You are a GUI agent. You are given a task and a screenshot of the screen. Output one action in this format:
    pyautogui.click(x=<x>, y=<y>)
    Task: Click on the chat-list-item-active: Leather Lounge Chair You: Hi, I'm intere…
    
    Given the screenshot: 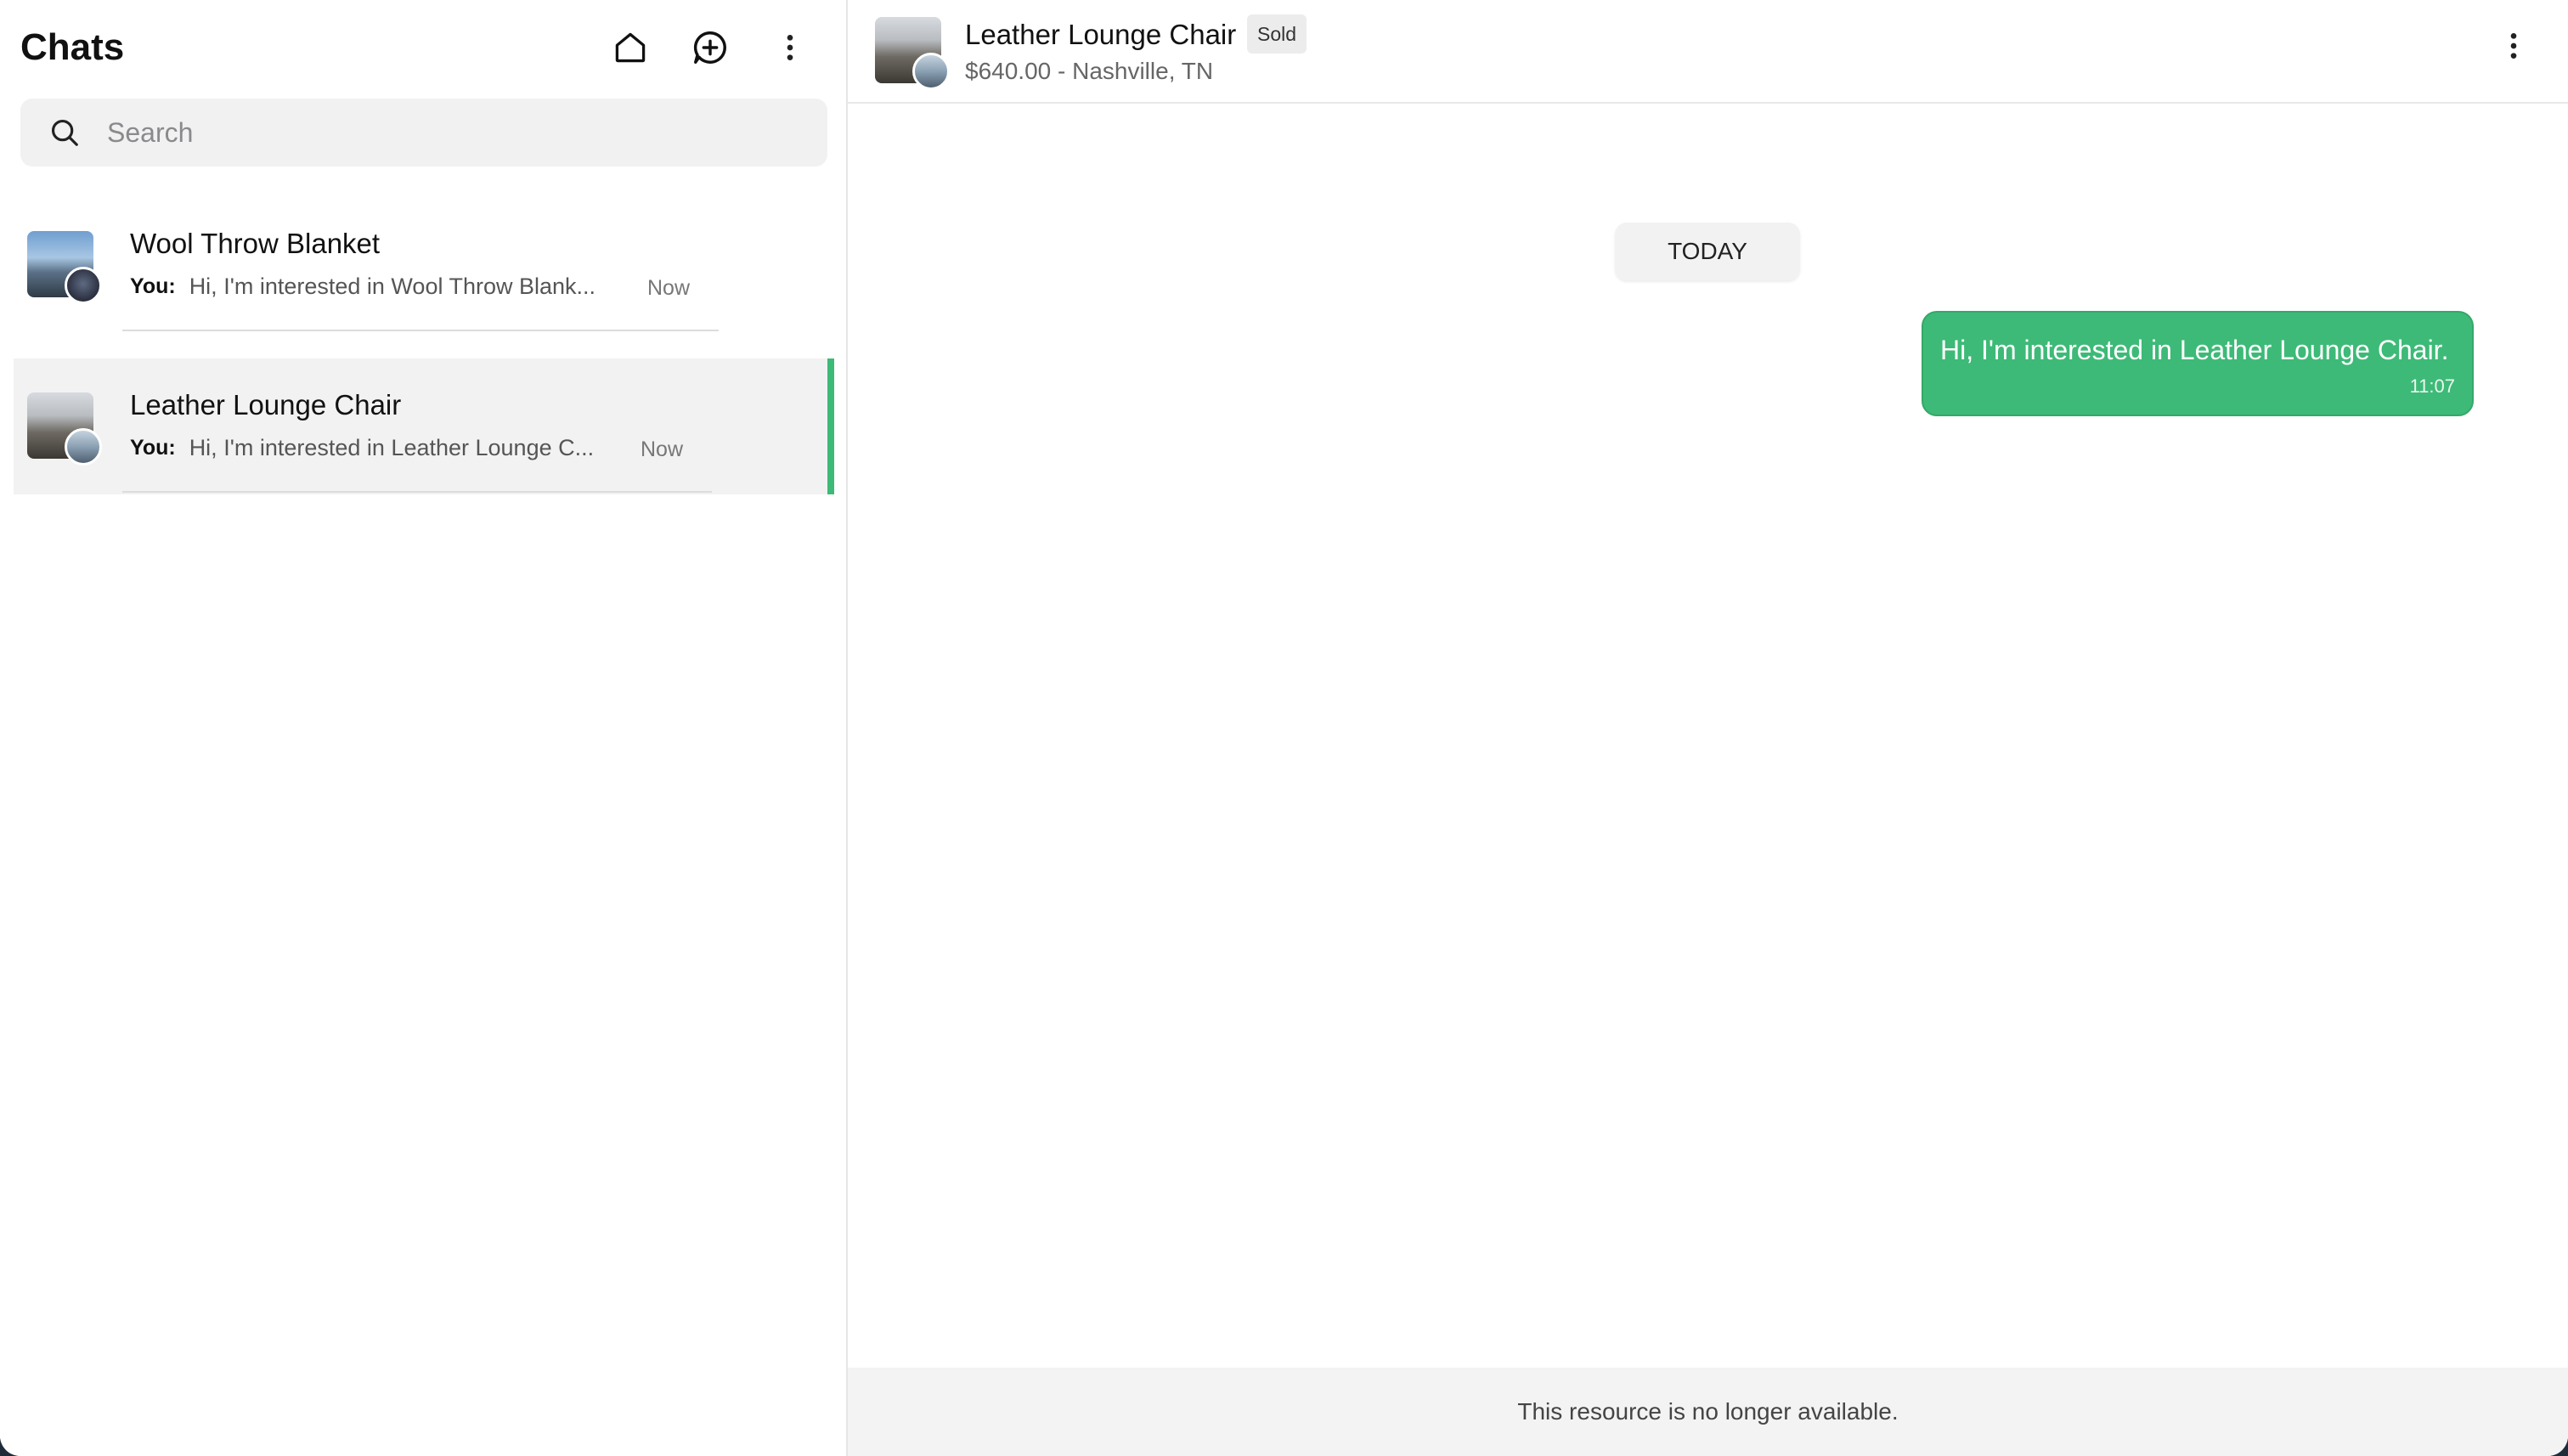 What is the action you would take?
    pyautogui.click(x=424, y=426)
    